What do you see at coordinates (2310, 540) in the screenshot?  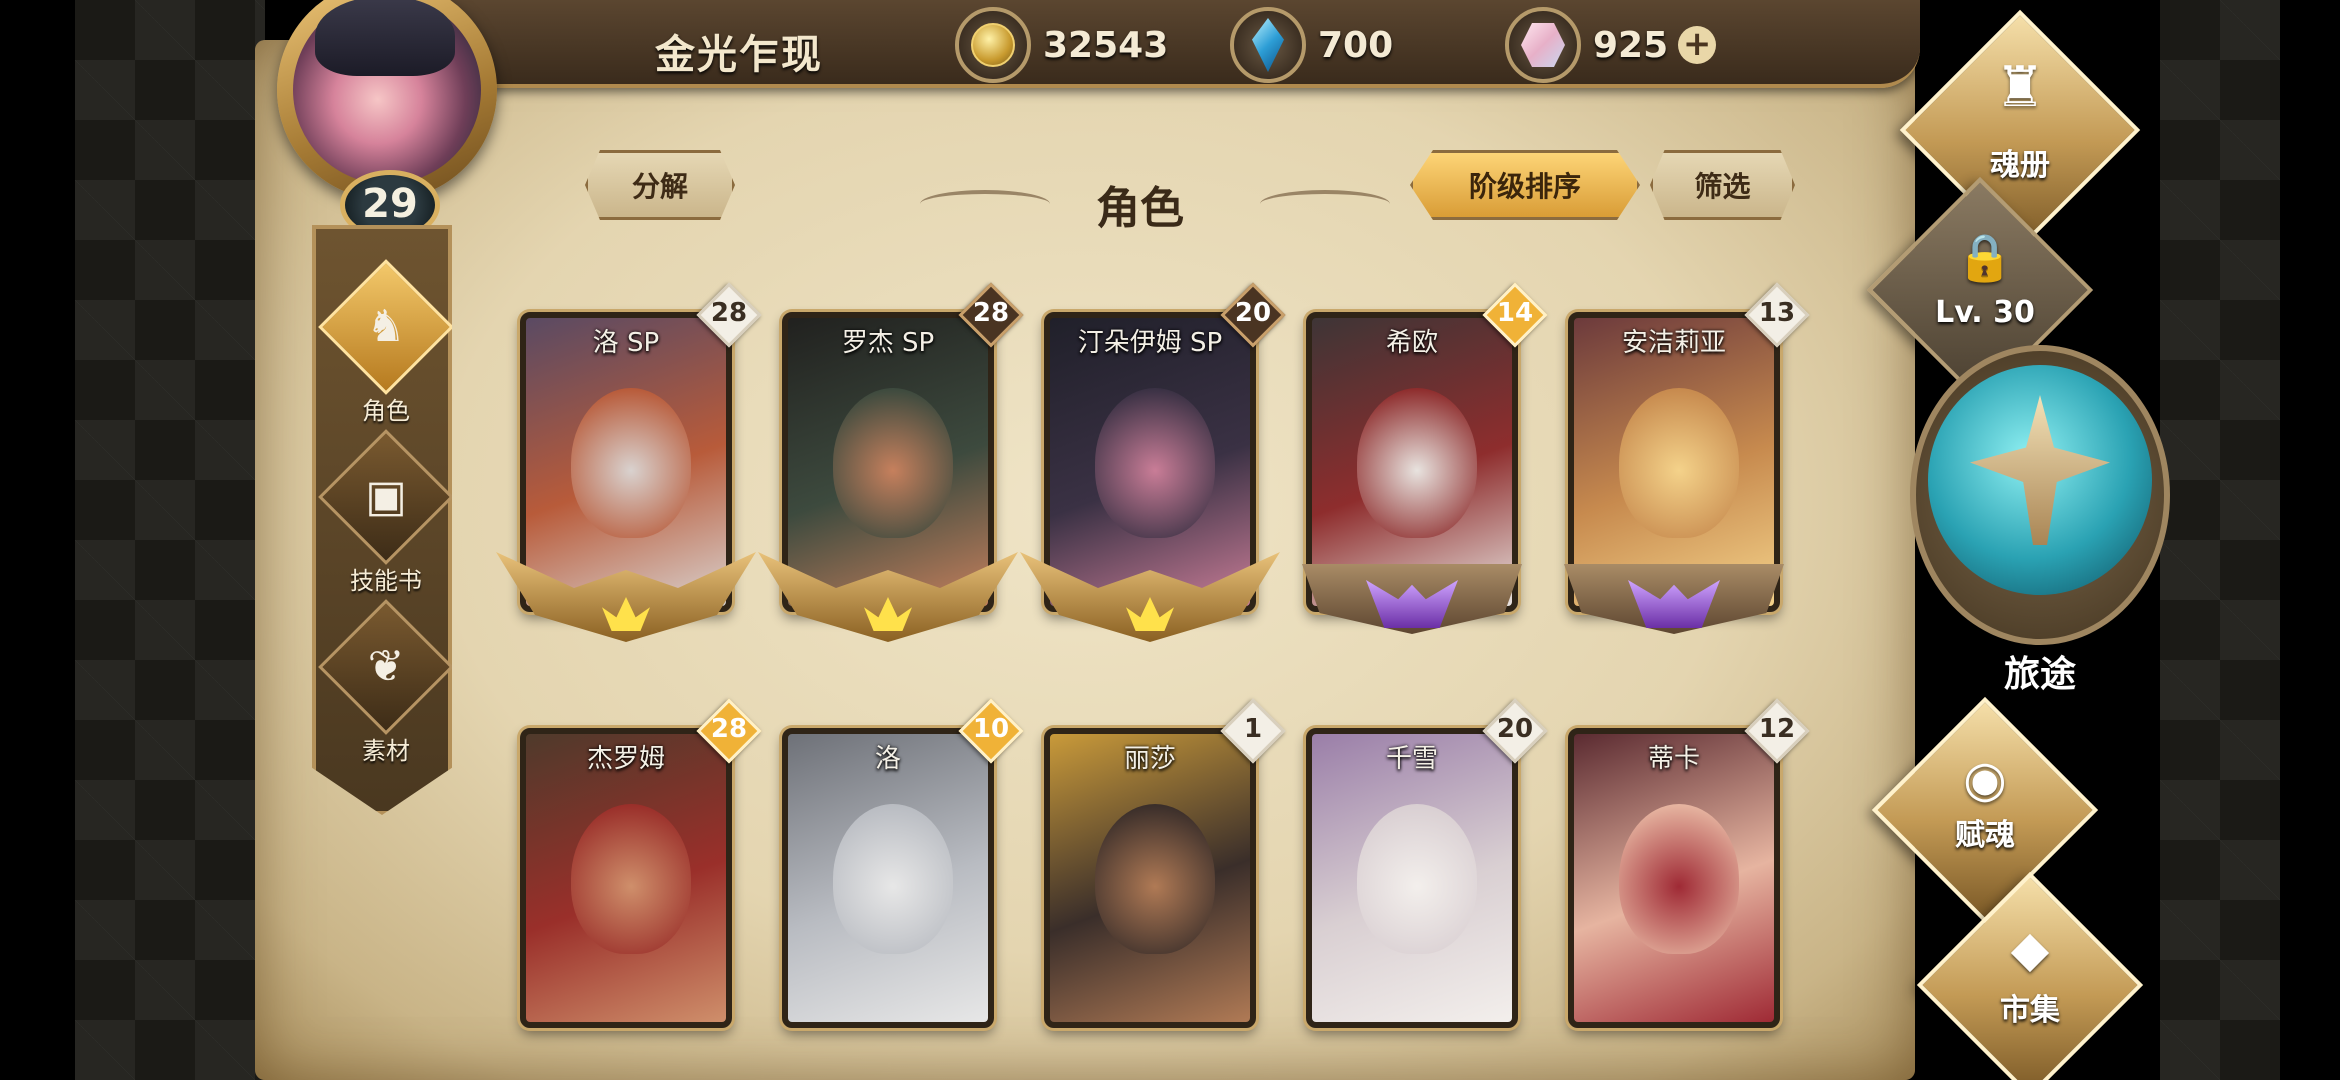 I see `right-letterbox` at bounding box center [2310, 540].